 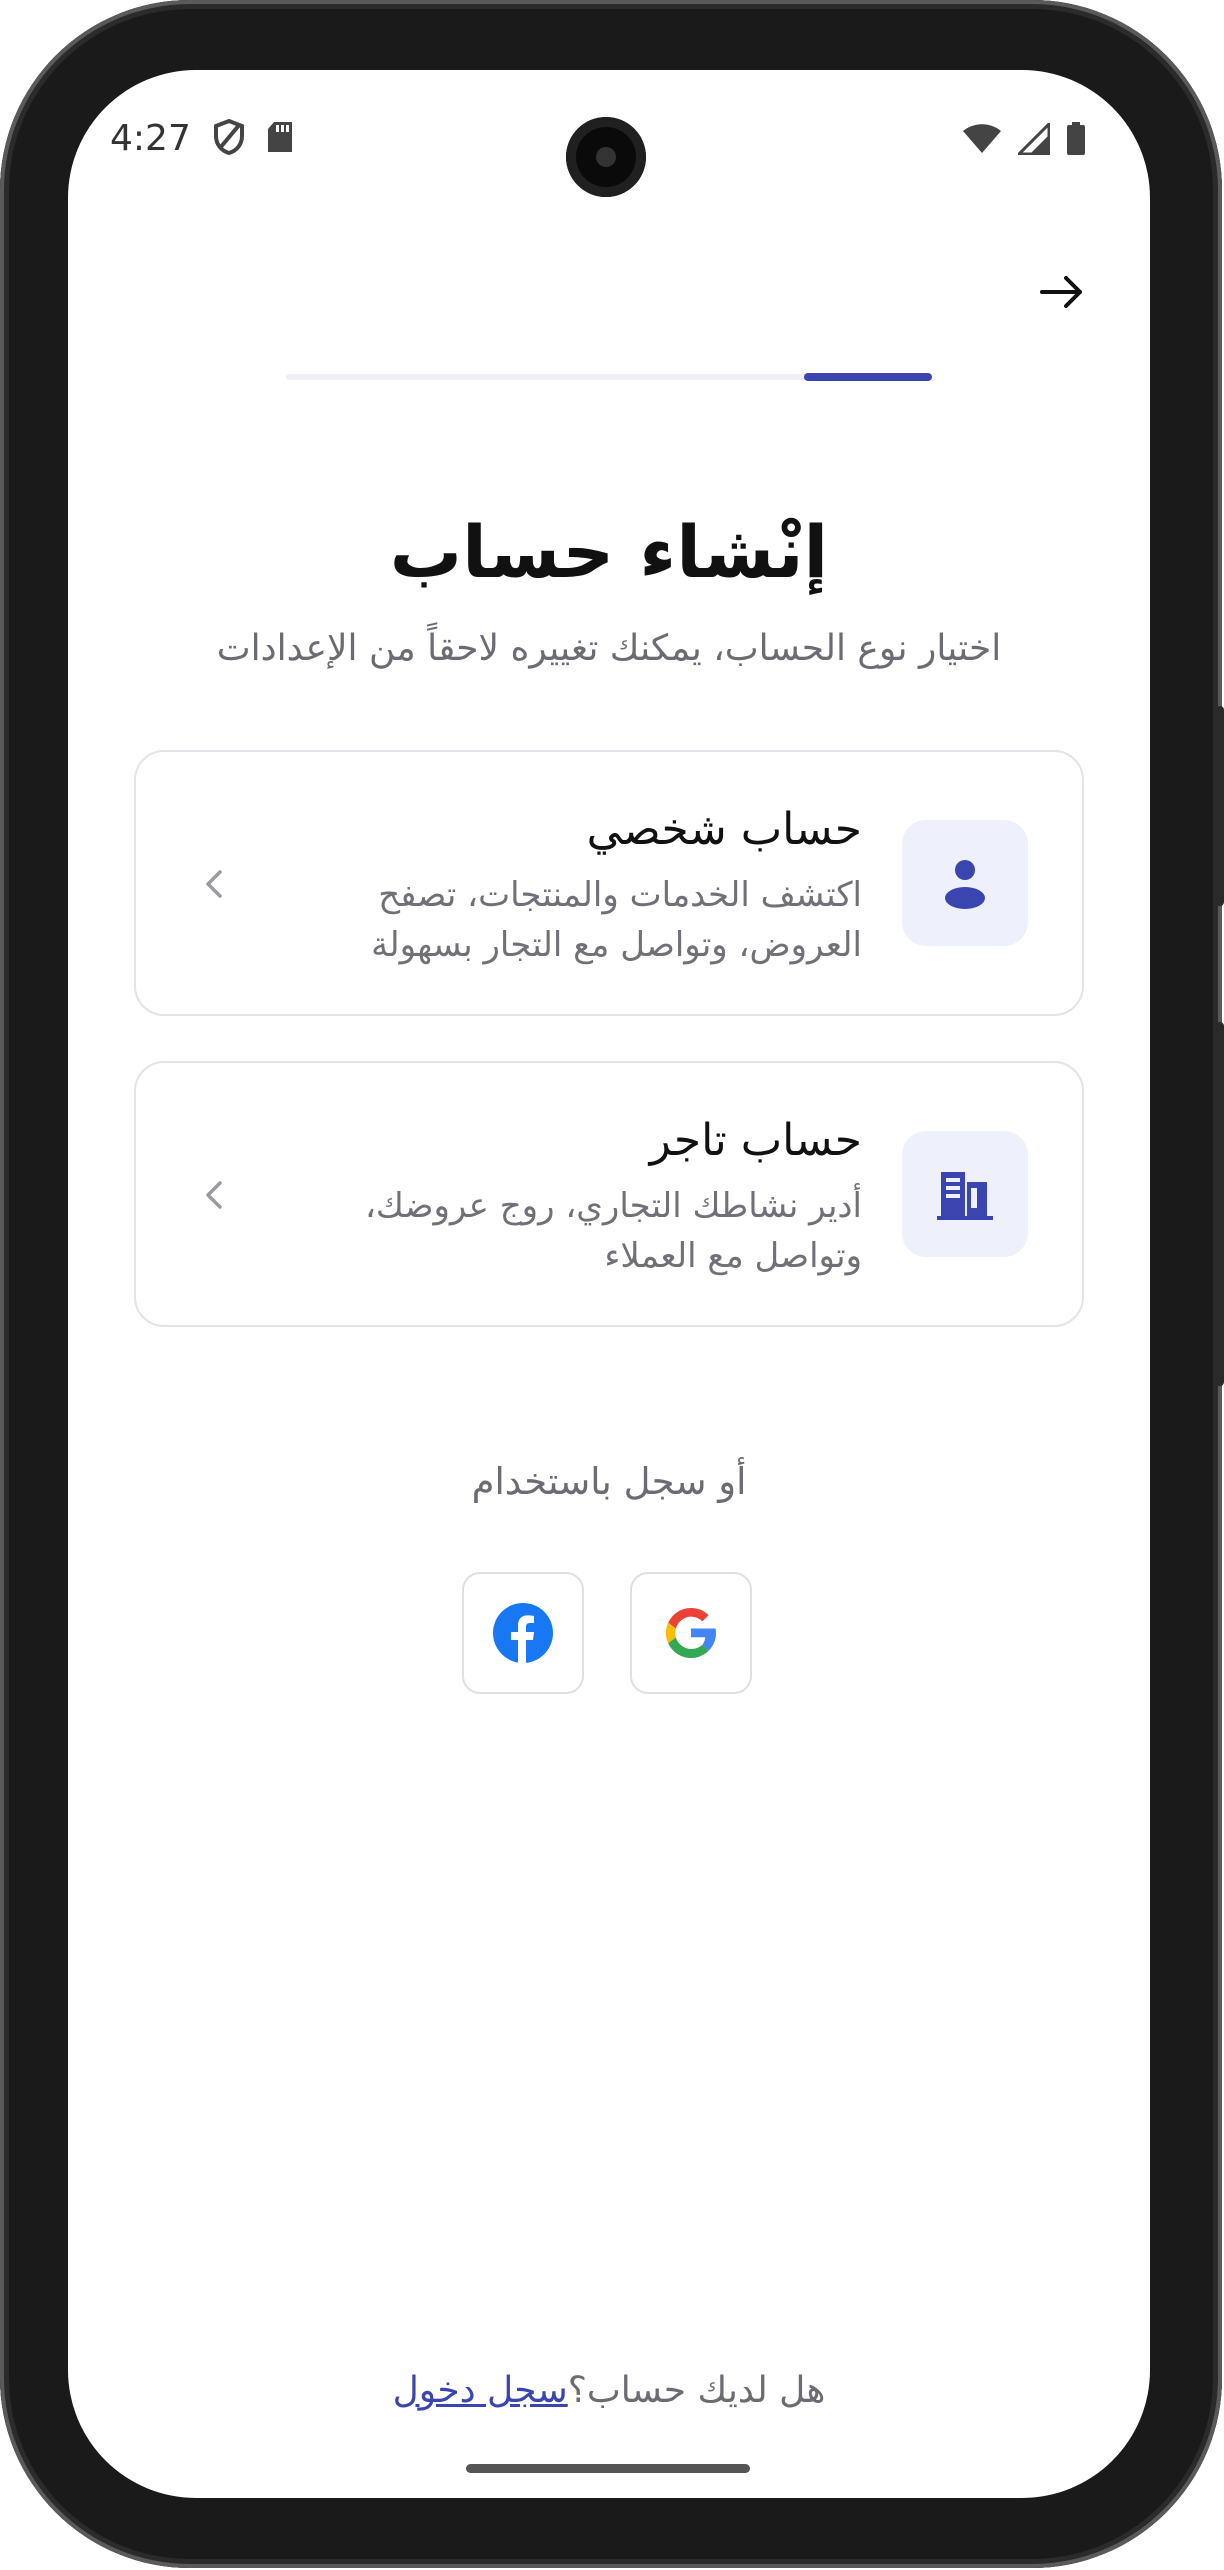 I want to click on personal-account-title: حساب شخصي, so click(x=724, y=829).